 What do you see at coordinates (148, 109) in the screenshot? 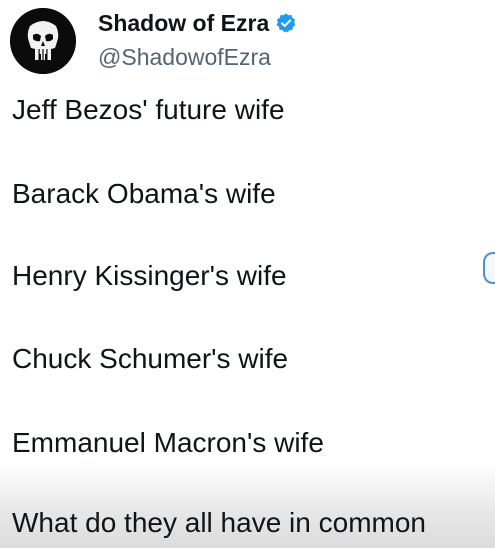
I see `tweet-line: Jeff Bezos' future wife` at bounding box center [148, 109].